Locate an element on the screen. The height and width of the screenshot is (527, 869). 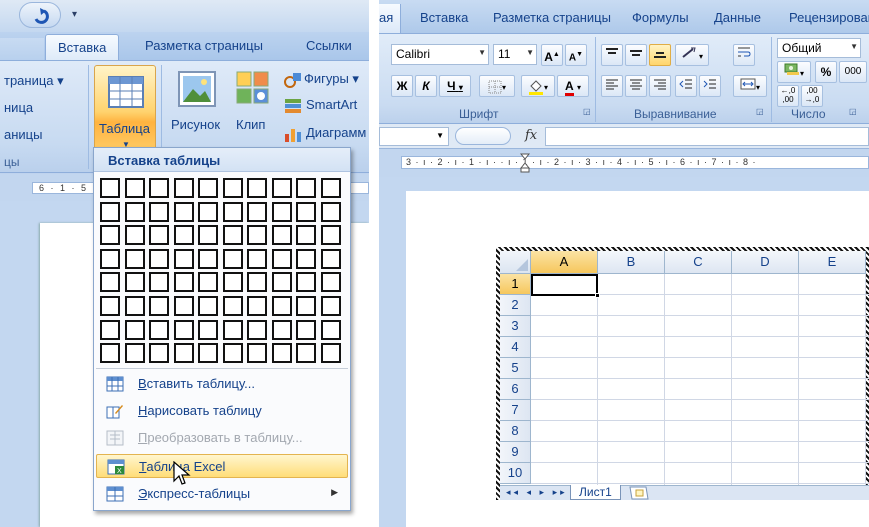
row-header-10: 10 is located at coordinates (515, 473).